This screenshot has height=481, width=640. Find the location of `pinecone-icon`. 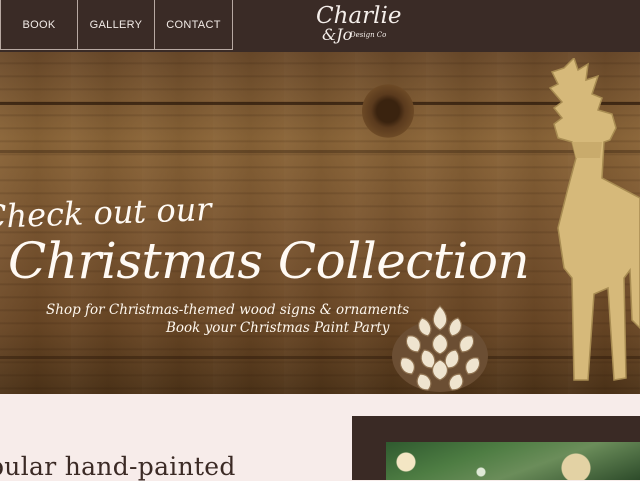

pinecone-icon is located at coordinates (440, 348).